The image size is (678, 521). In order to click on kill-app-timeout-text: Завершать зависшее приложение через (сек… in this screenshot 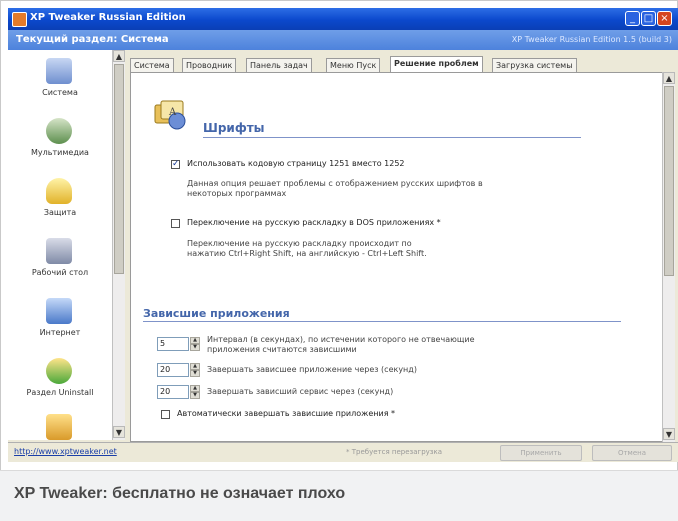, I will do `click(312, 369)`.